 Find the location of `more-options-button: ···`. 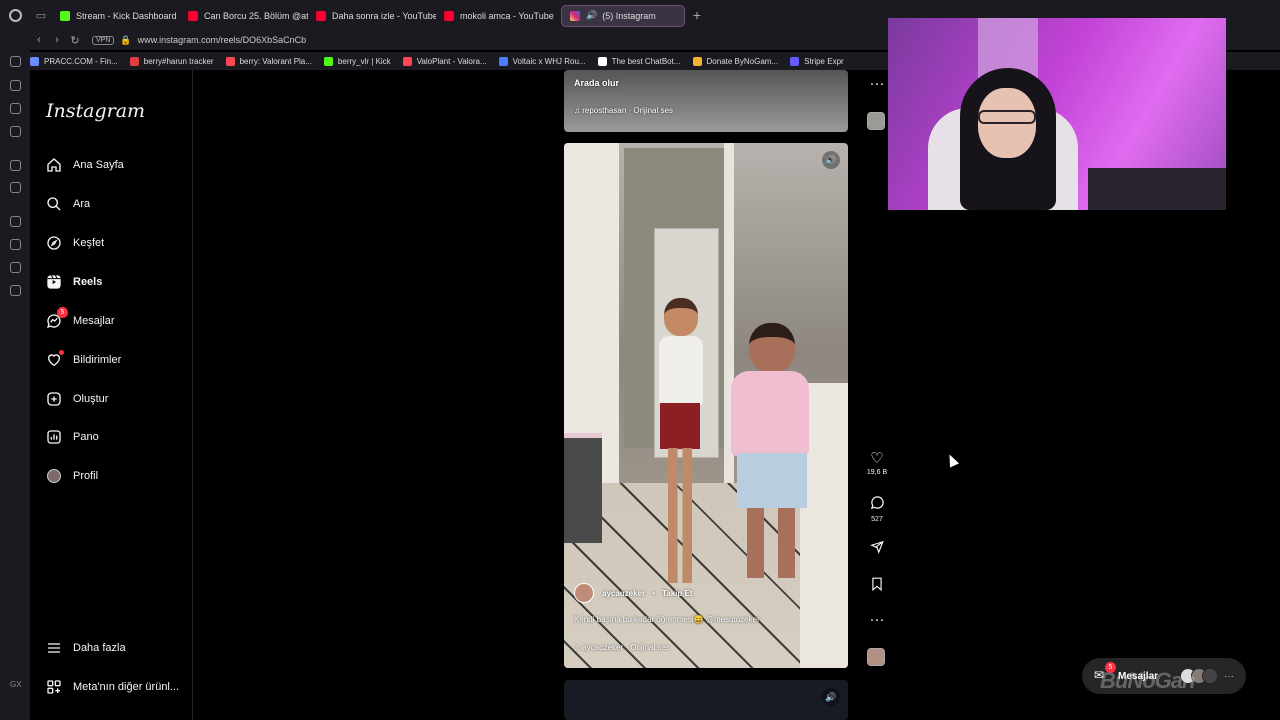

more-options-button: ··· is located at coordinates (877, 620).